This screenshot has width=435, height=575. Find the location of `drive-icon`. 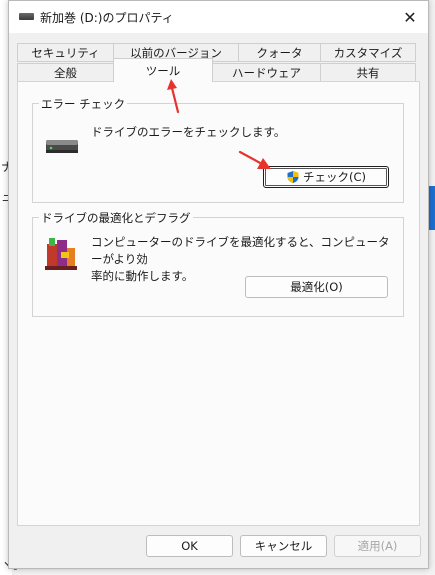

drive-icon is located at coordinates (26, 16).